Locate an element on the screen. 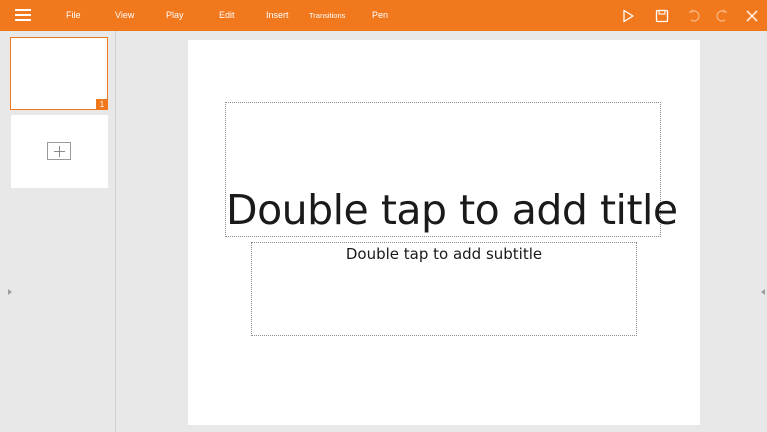 This screenshot has height=432, width=767. menu-play: Play is located at coordinates (175, 15).